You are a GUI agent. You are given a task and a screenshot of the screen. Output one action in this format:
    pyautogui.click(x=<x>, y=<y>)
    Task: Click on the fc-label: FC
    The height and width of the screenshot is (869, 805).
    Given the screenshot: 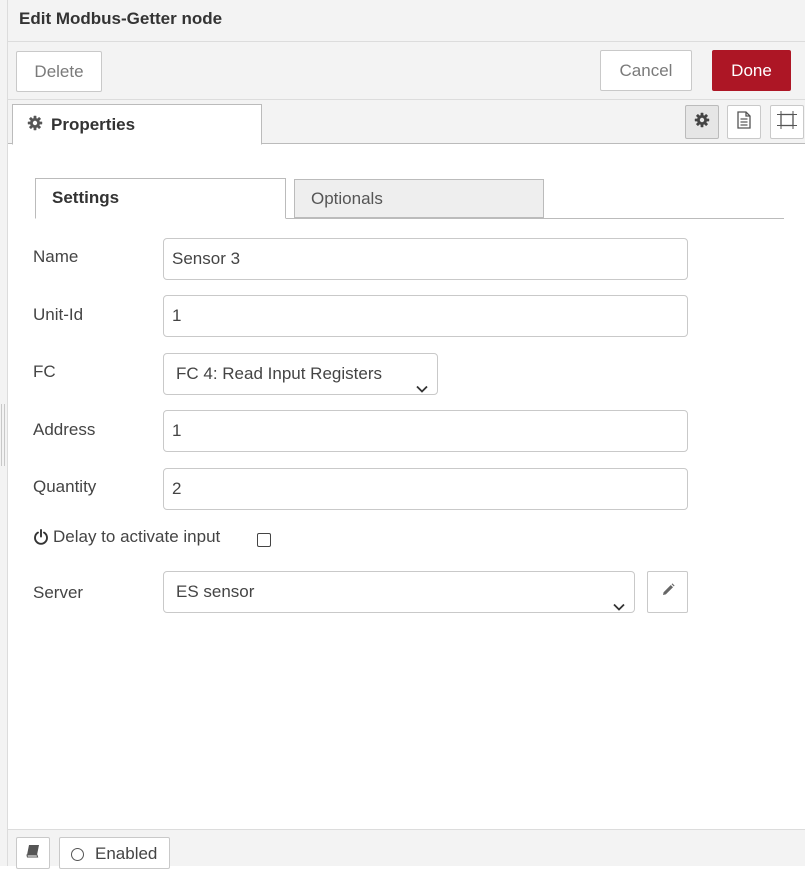 What is the action you would take?
    pyautogui.click(x=44, y=371)
    